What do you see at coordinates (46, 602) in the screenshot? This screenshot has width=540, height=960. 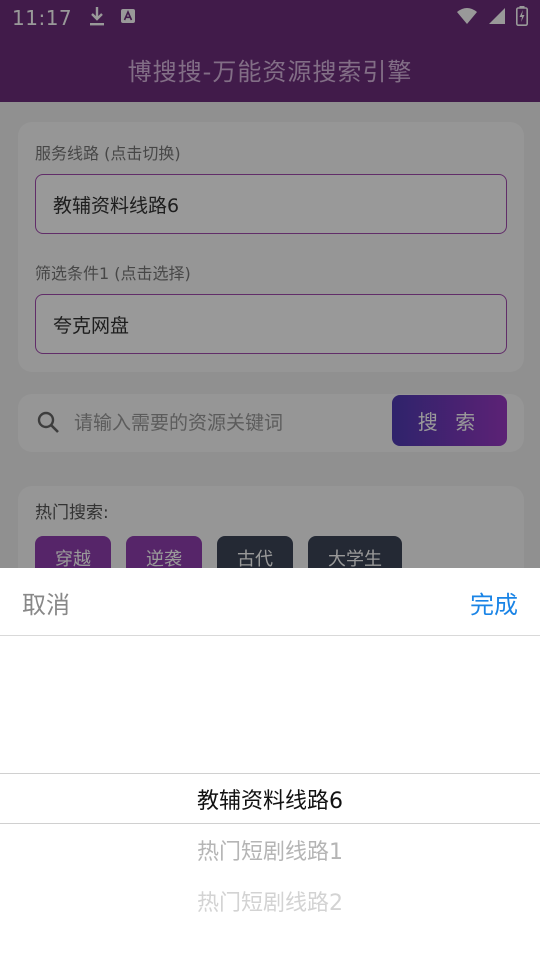 I see `cancel-button: 取消` at bounding box center [46, 602].